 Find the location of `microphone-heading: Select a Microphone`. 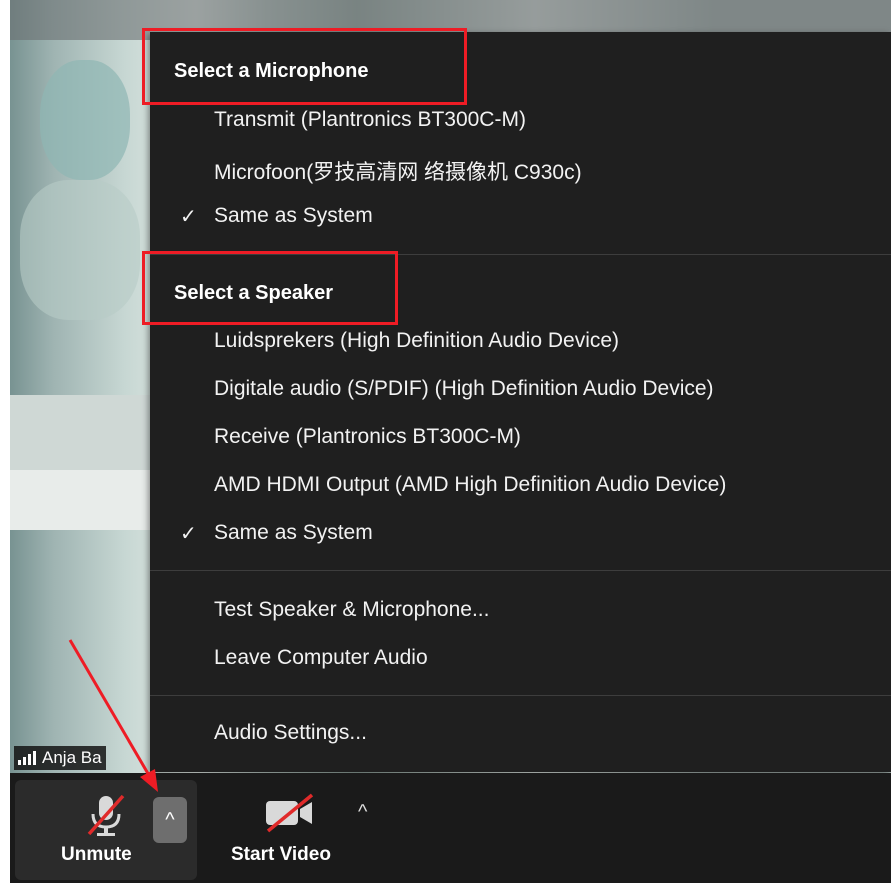

microphone-heading: Select a Microphone is located at coordinates (271, 71).